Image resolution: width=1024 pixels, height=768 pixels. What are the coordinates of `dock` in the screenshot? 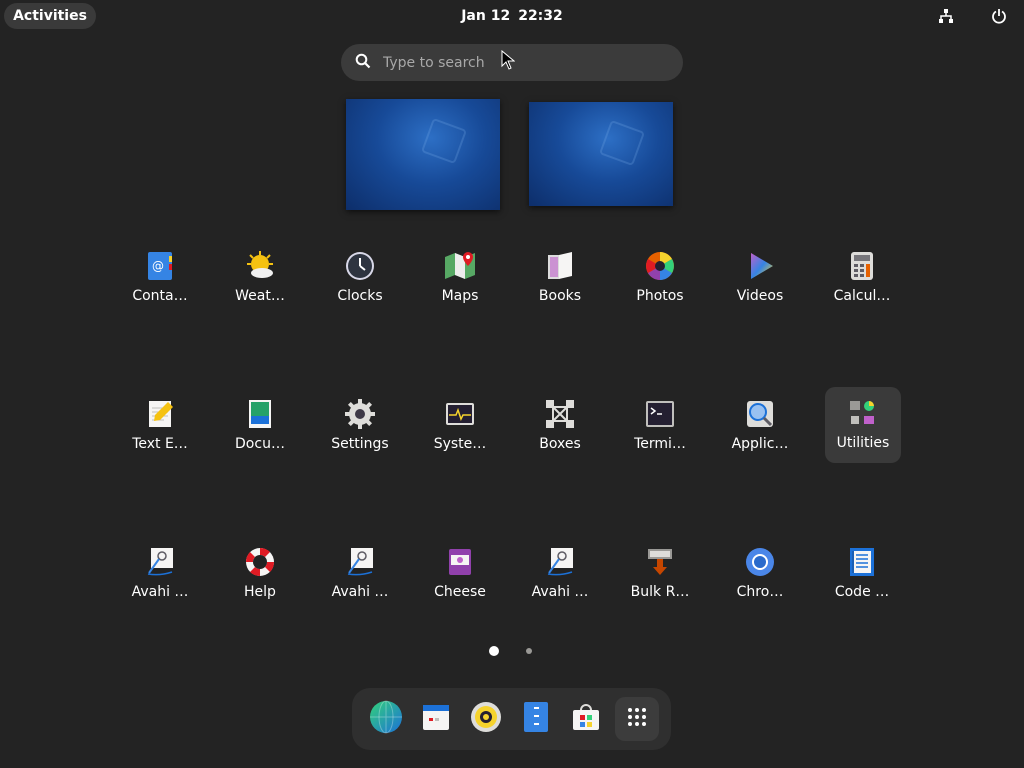 It's located at (511, 719).